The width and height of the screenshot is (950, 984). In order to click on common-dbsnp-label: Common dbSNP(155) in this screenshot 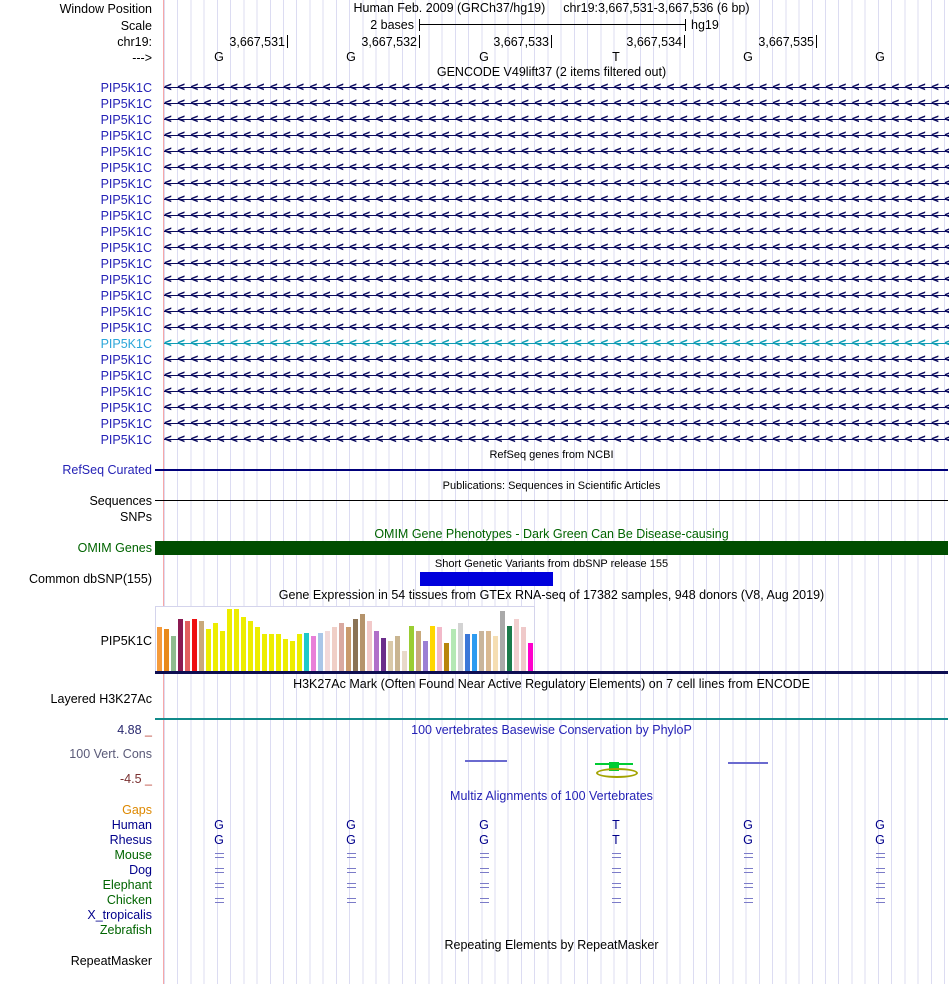, I will do `click(90, 579)`.